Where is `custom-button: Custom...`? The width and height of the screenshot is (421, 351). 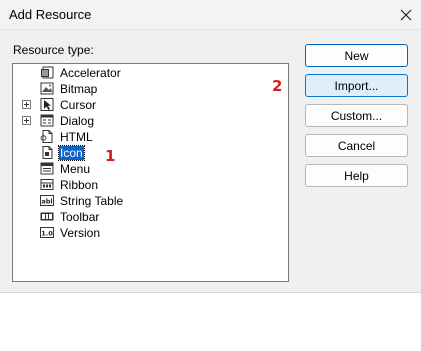
custom-button: Custom... is located at coordinates (356, 115).